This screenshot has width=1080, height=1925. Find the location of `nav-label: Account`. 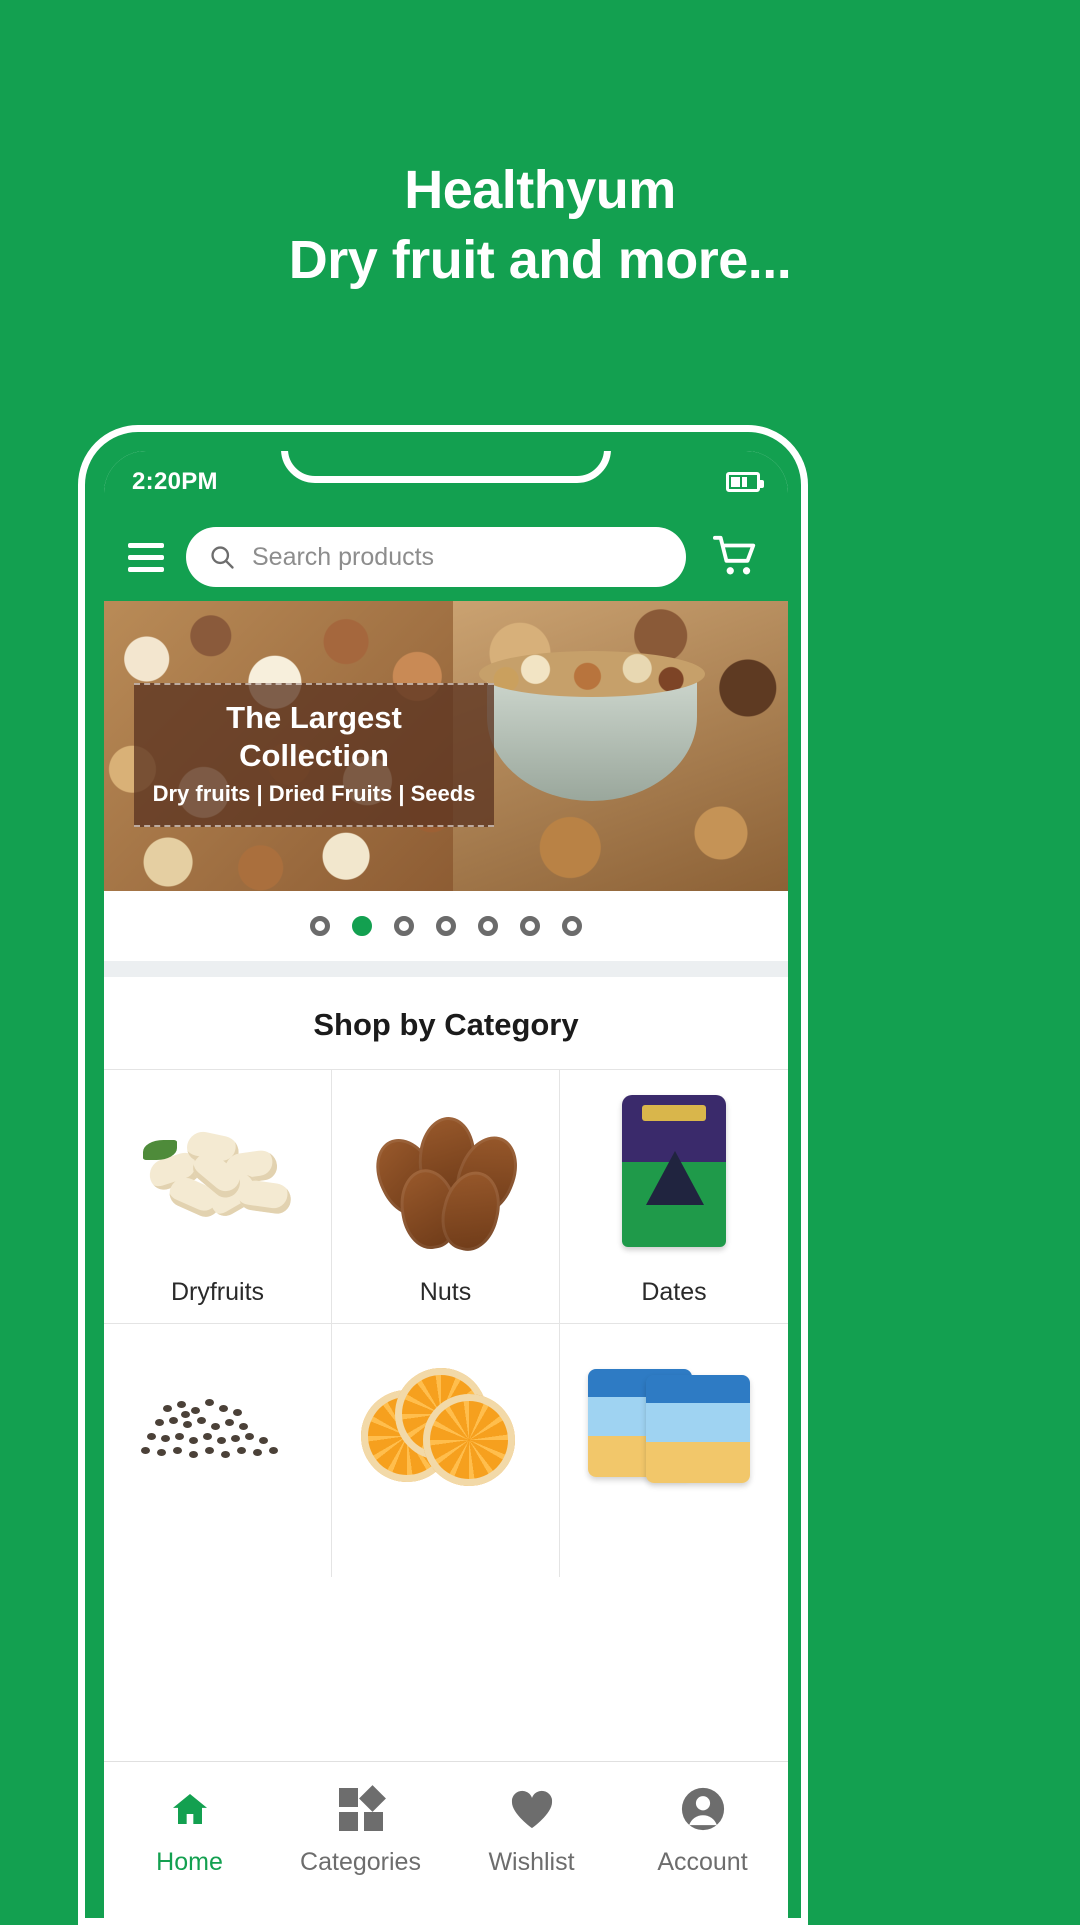

nav-label: Account is located at coordinates (702, 1862).